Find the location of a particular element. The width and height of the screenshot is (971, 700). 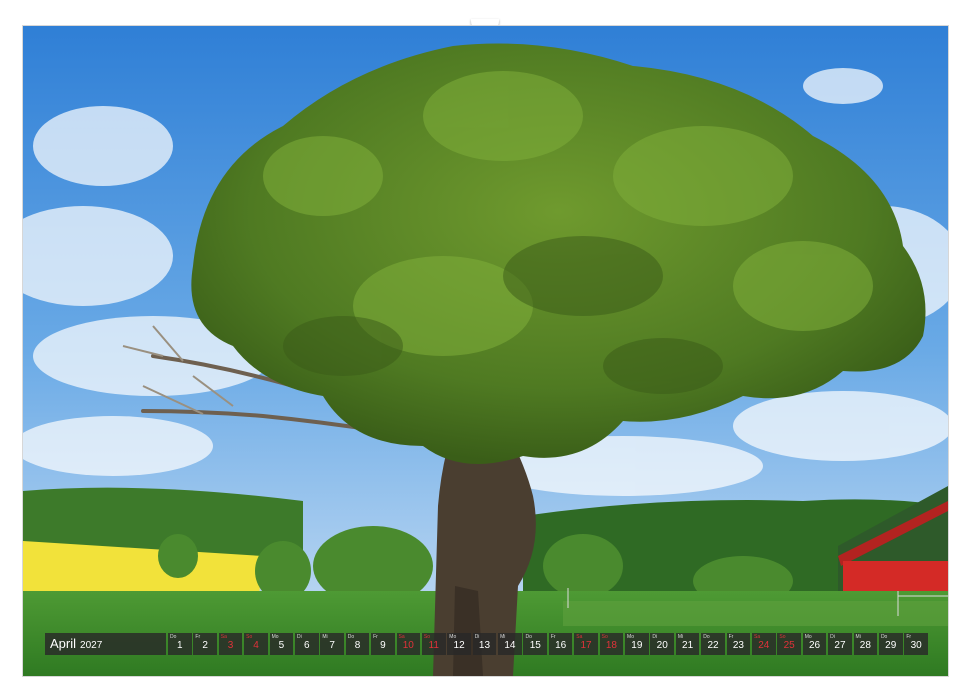

day-number: 26 is located at coordinates (815, 645).